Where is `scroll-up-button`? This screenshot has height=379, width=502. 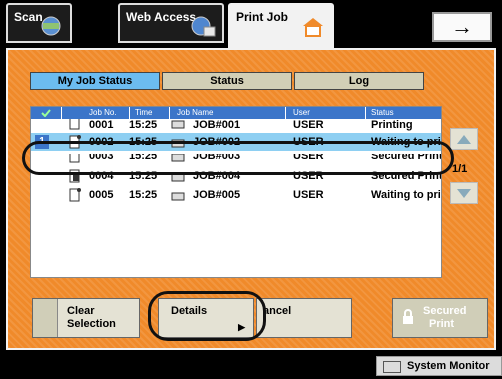 scroll-up-button is located at coordinates (464, 139).